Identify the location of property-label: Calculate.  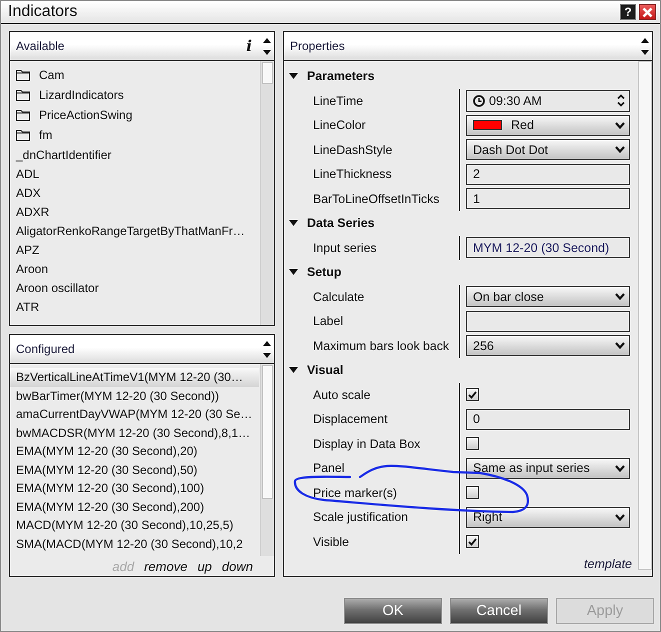
(339, 297).